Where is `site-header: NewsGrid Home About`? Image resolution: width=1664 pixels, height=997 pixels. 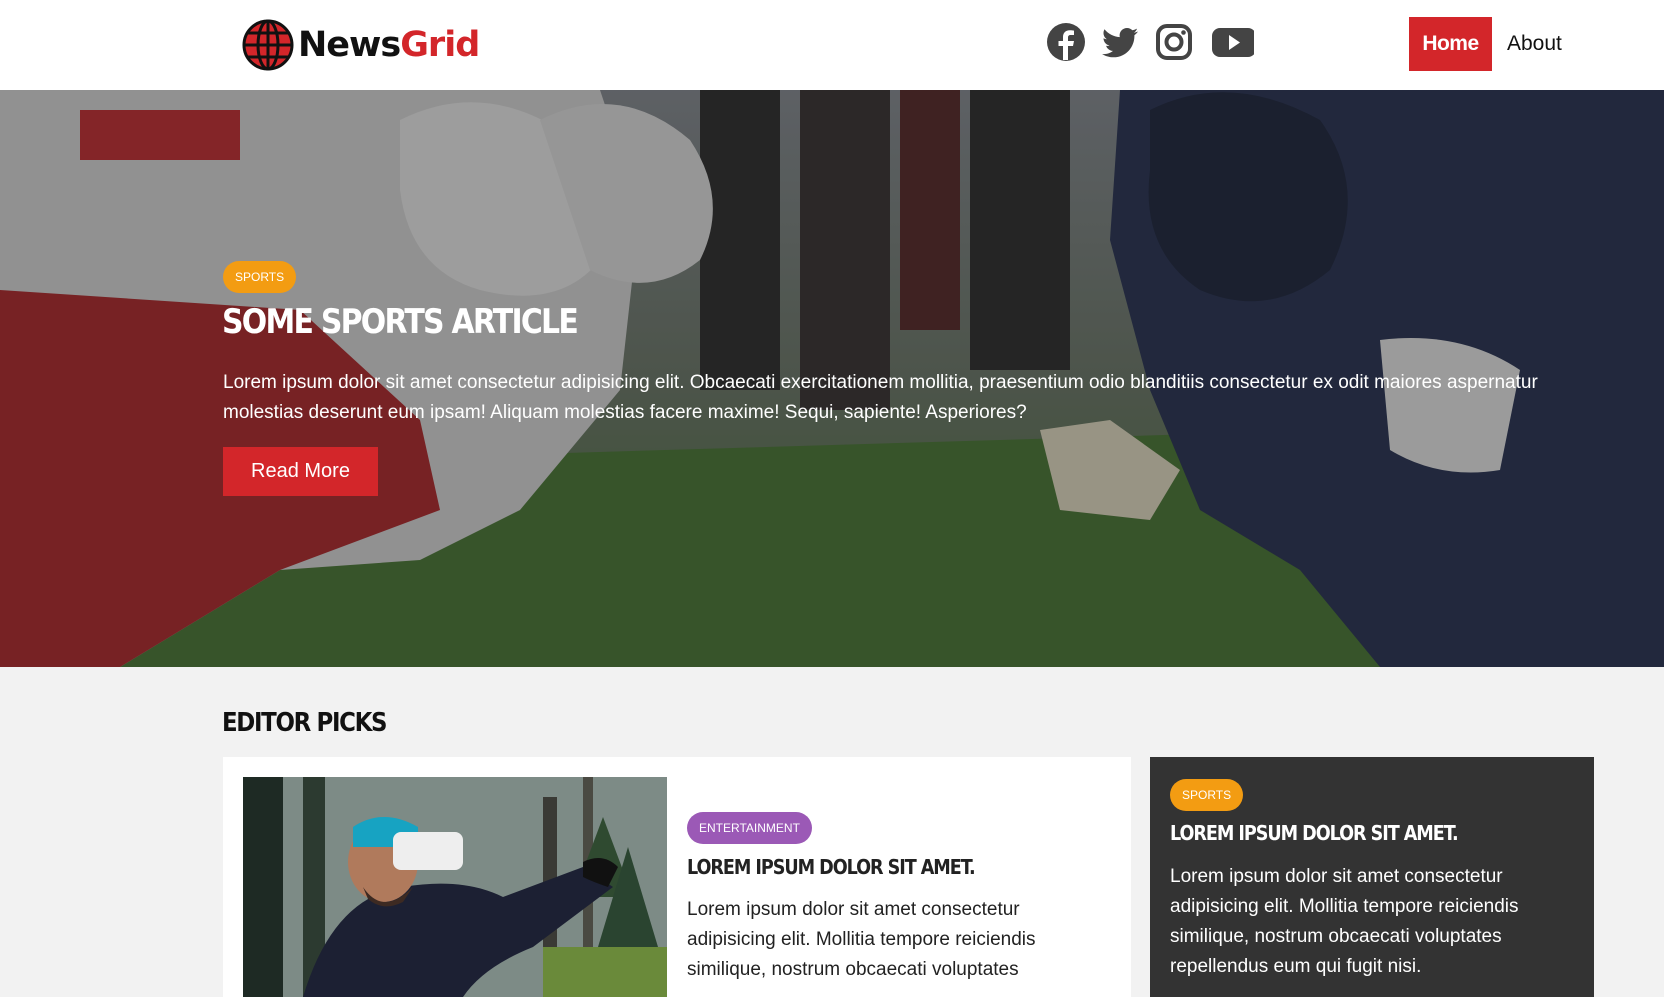
site-header: NewsGrid Home About is located at coordinates (832, 45).